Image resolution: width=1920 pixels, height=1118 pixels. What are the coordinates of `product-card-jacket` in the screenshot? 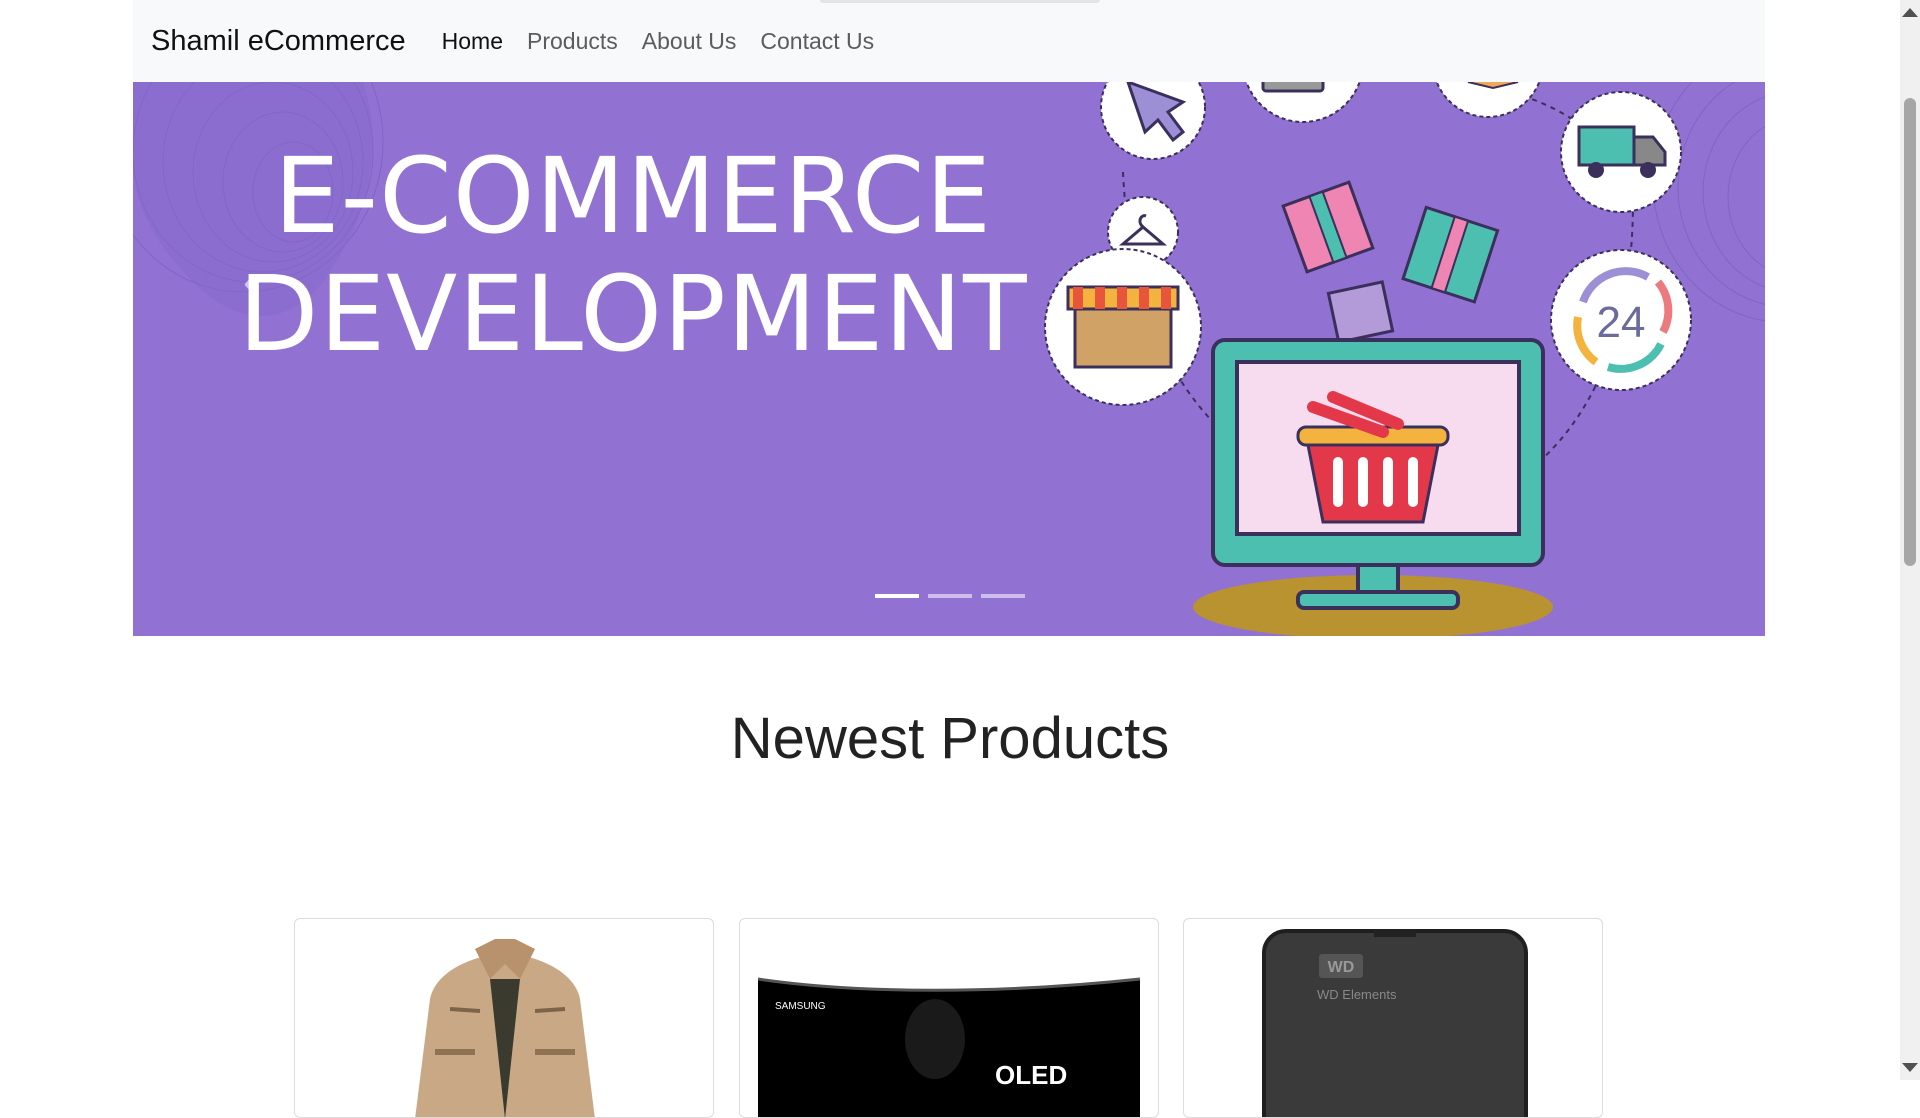 It's located at (504, 1018).